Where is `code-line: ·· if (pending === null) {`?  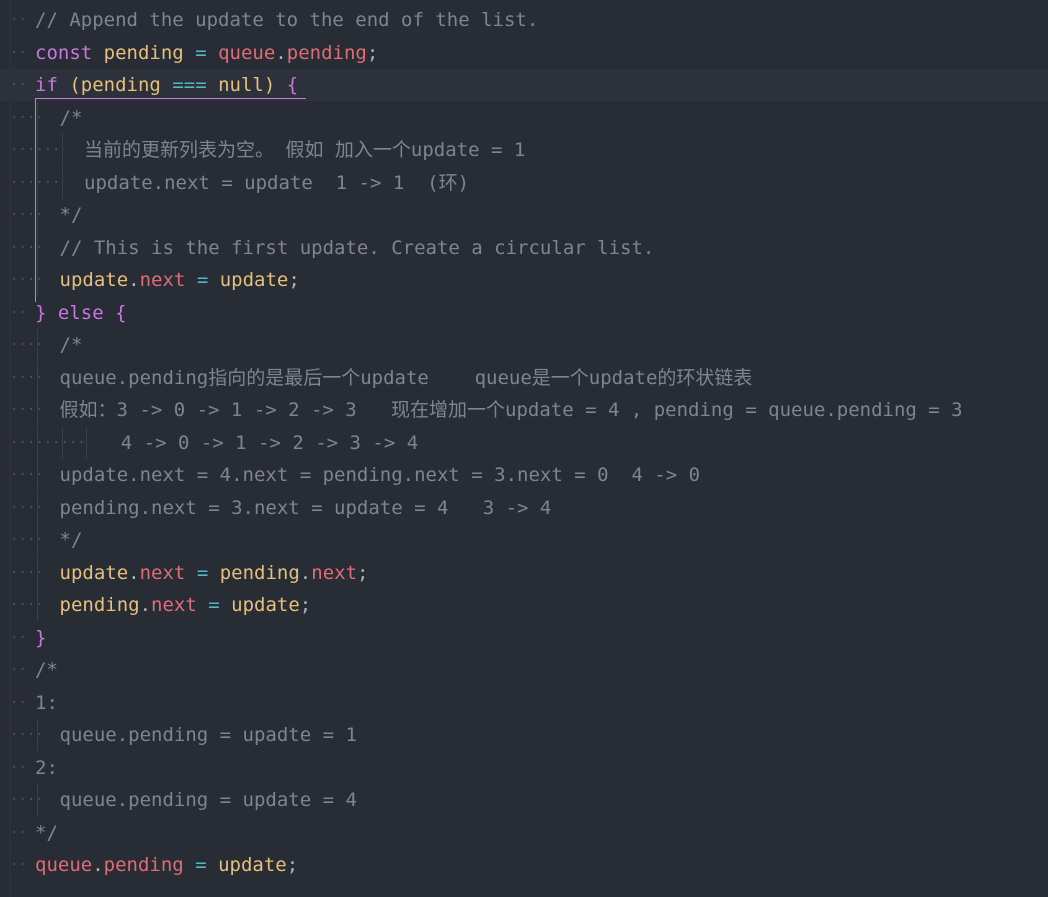
code-line: ·· if (pending === null) { is located at coordinates (524, 85).